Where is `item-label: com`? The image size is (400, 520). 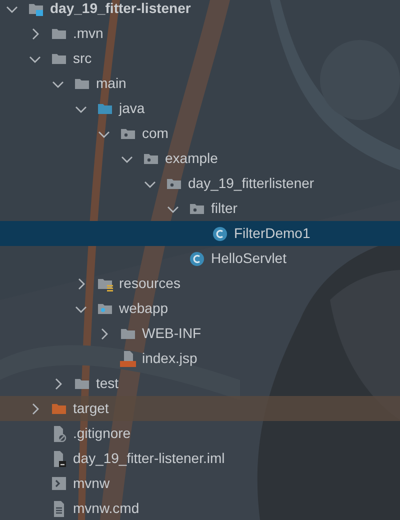
item-label: com is located at coordinates (155, 133).